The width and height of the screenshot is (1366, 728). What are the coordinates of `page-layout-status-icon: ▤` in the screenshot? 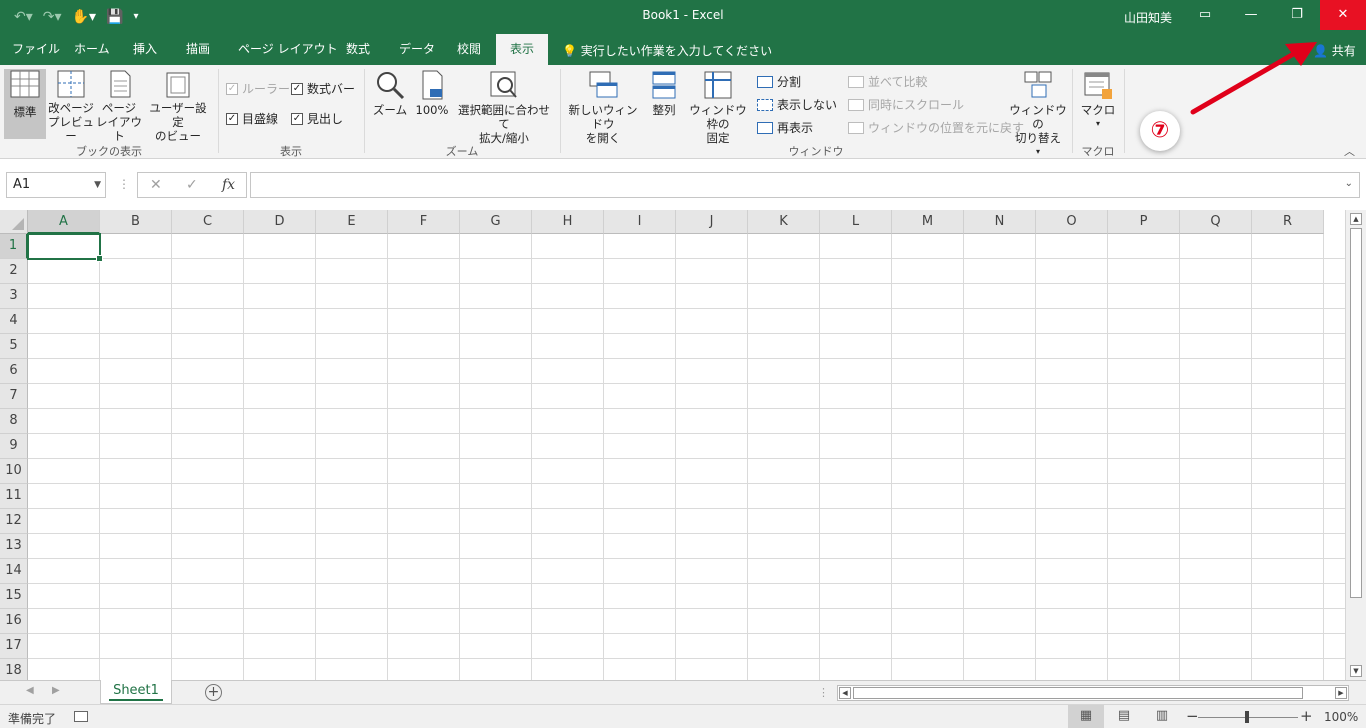 It's located at (1124, 716).